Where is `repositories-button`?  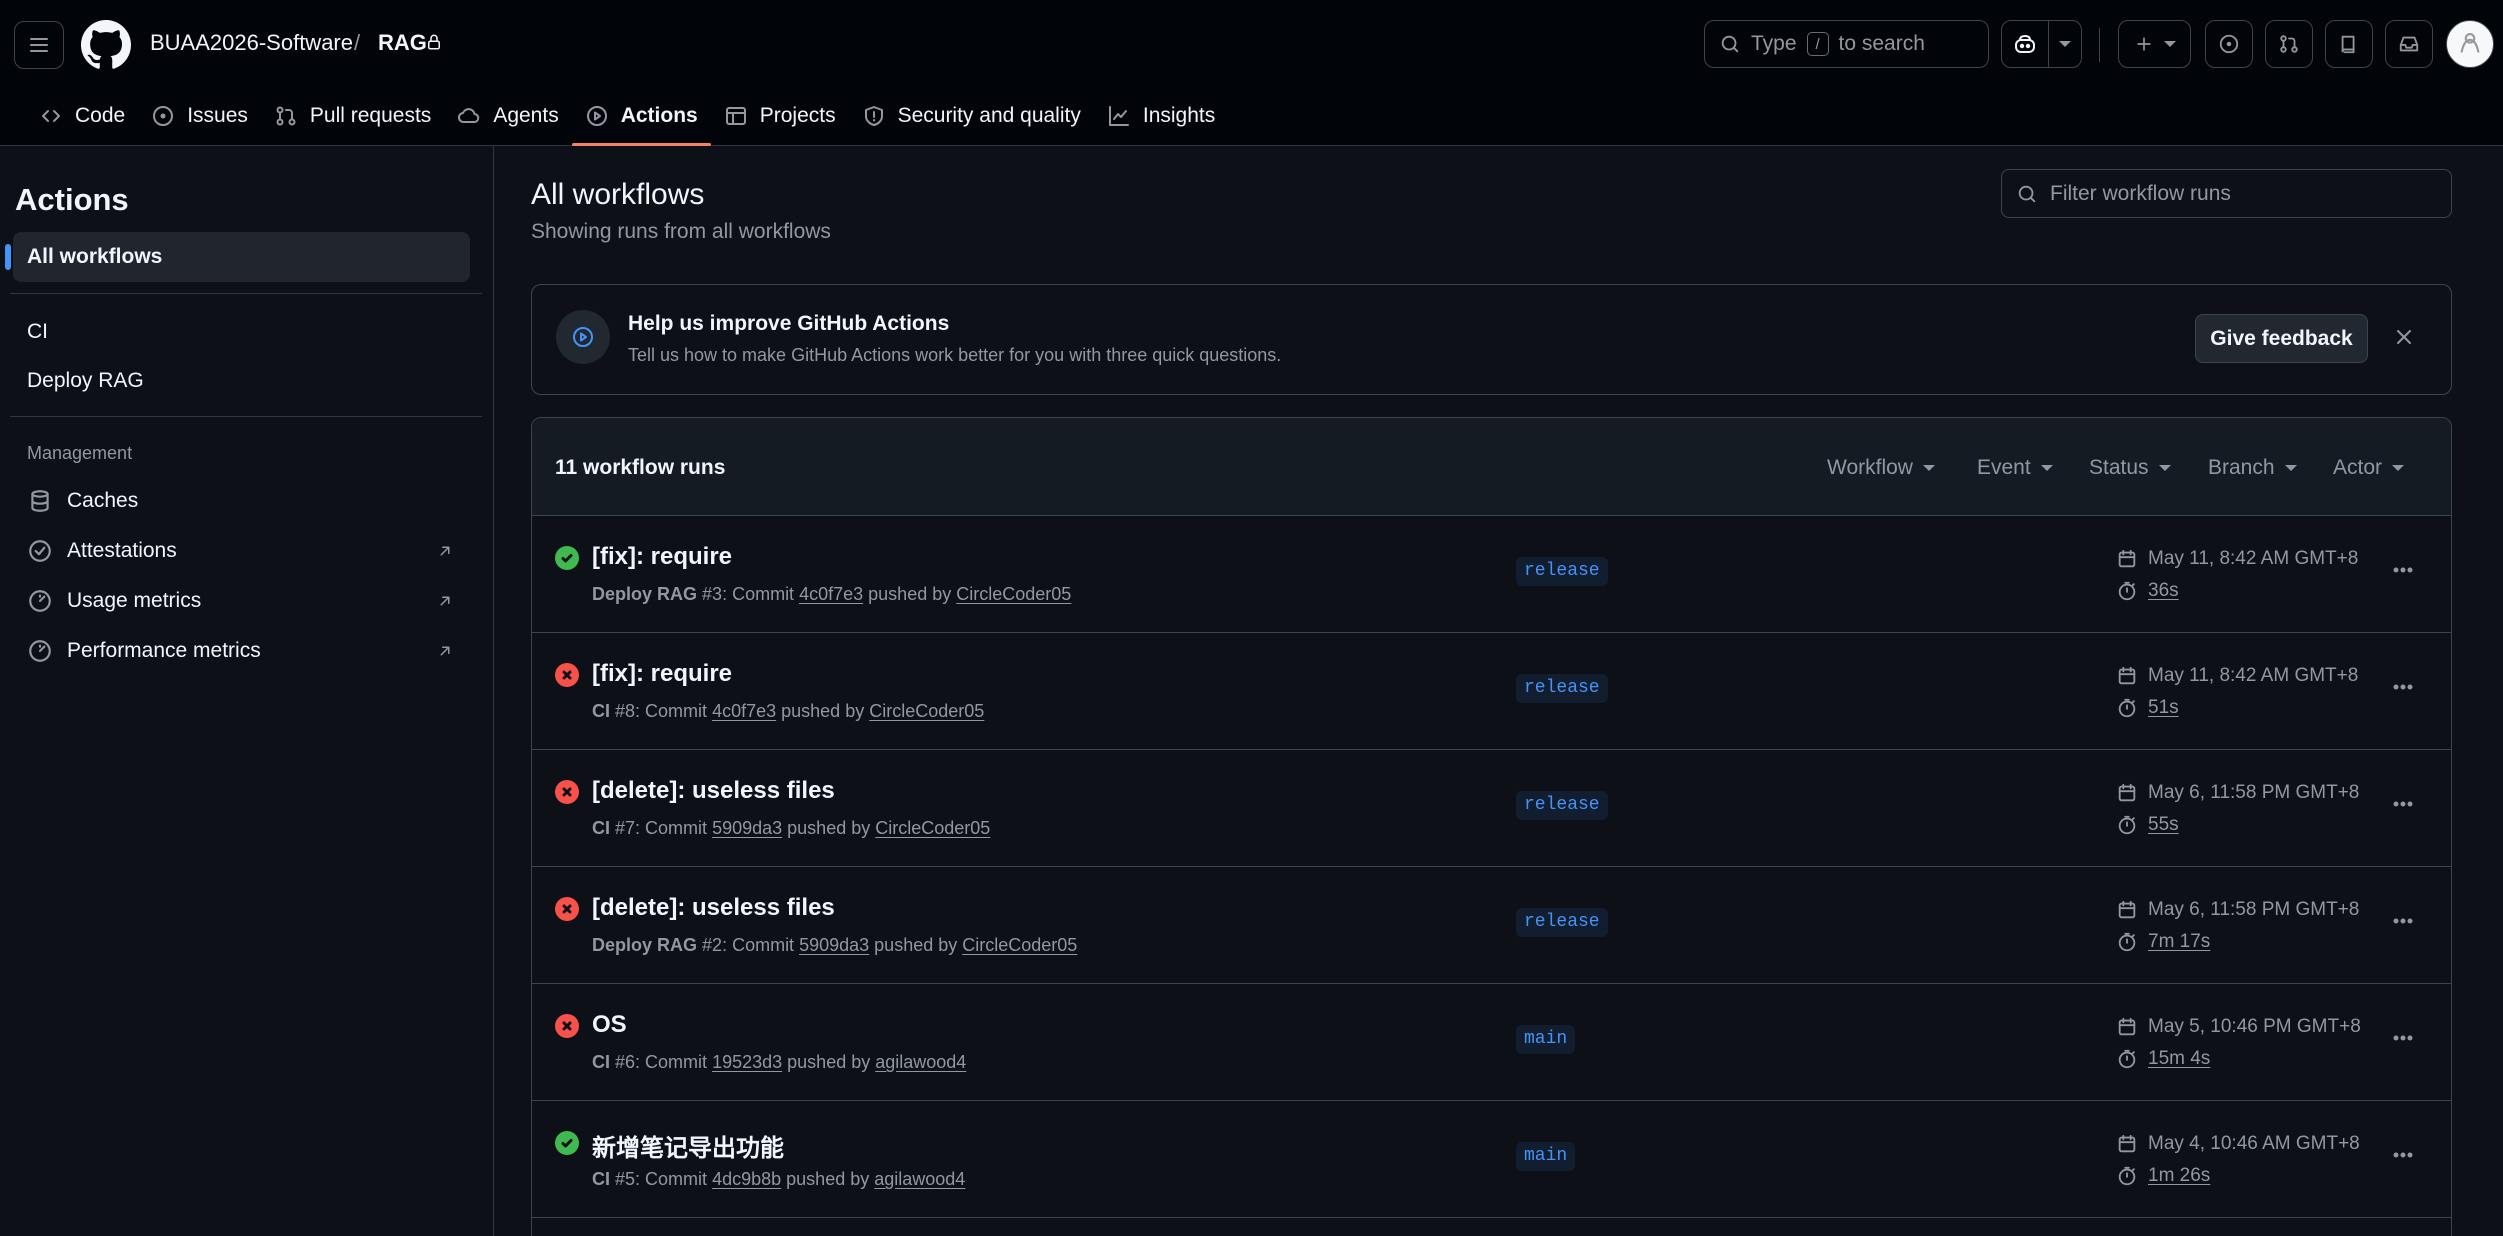
repositories-button is located at coordinates (2349, 44).